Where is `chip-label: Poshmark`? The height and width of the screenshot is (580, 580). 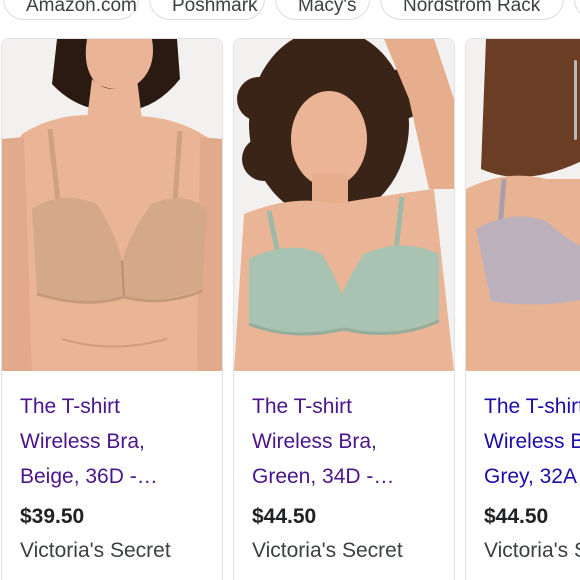
chip-label: Poshmark is located at coordinates (215, 8).